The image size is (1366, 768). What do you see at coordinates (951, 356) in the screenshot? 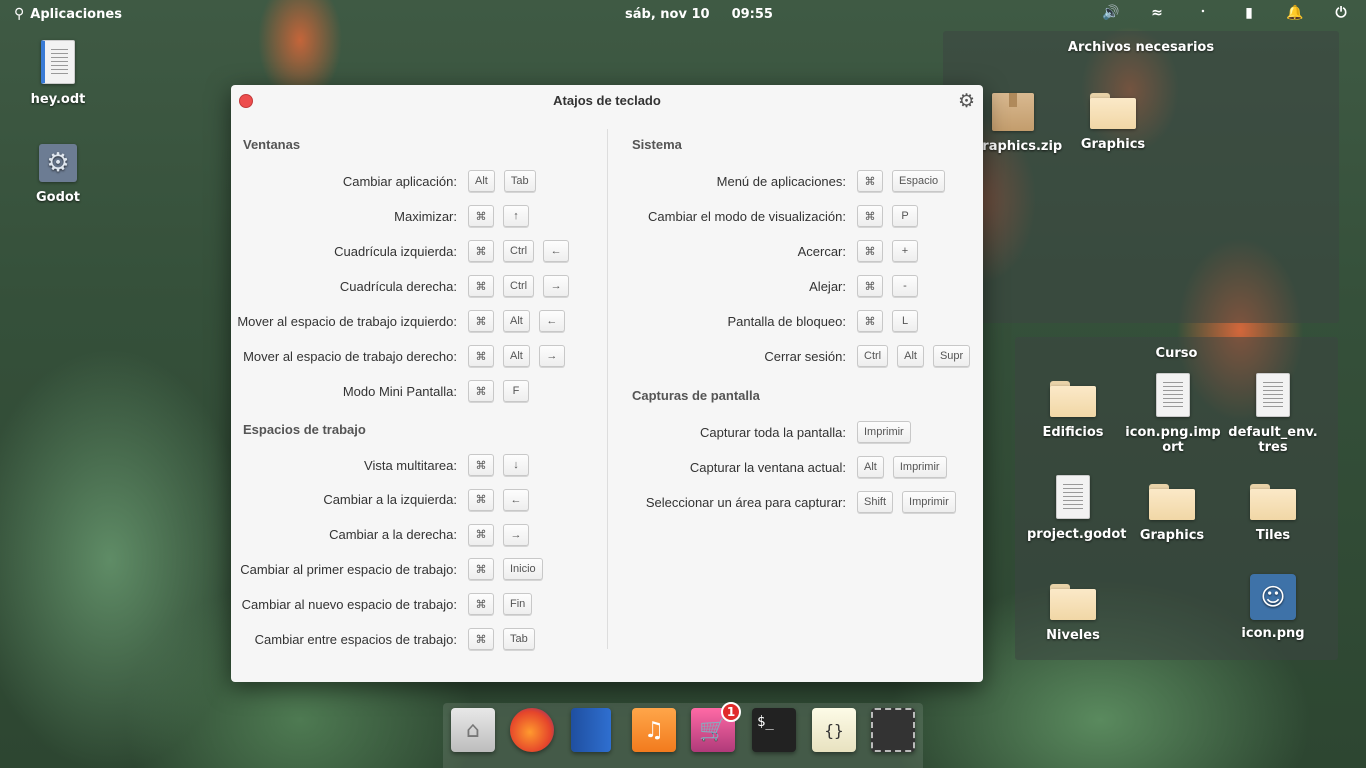
I see `keycap: Supr` at bounding box center [951, 356].